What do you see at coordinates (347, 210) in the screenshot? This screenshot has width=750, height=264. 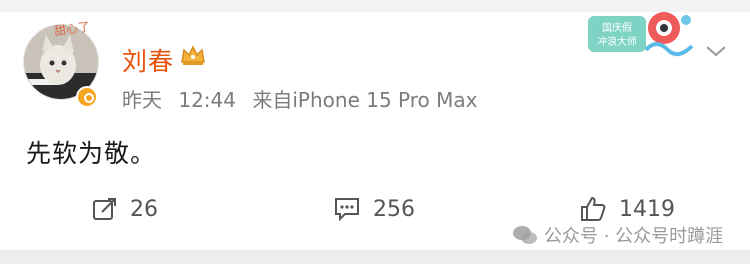 I see `comment-icon` at bounding box center [347, 210].